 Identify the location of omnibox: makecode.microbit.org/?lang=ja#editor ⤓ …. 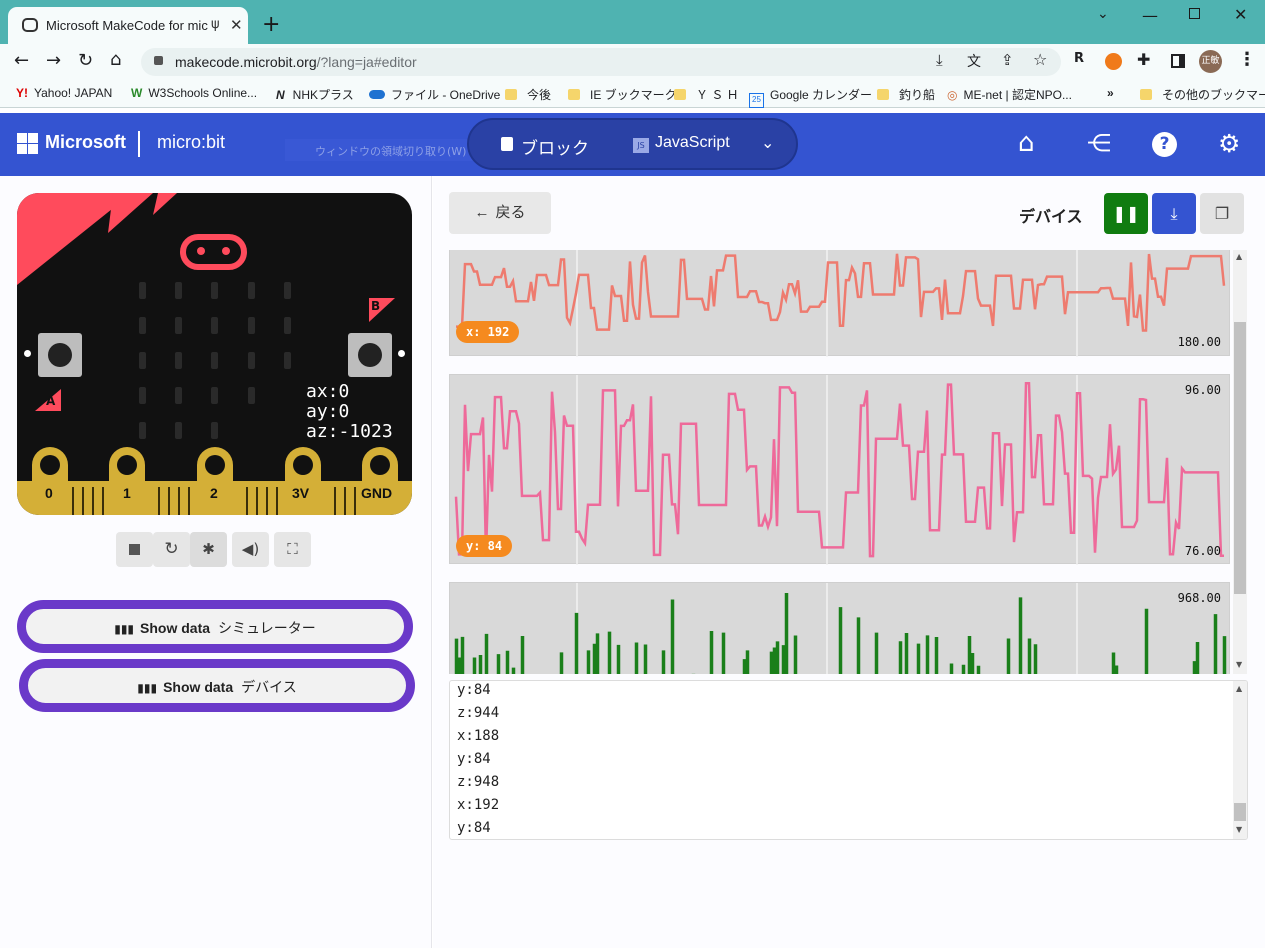
(601, 62).